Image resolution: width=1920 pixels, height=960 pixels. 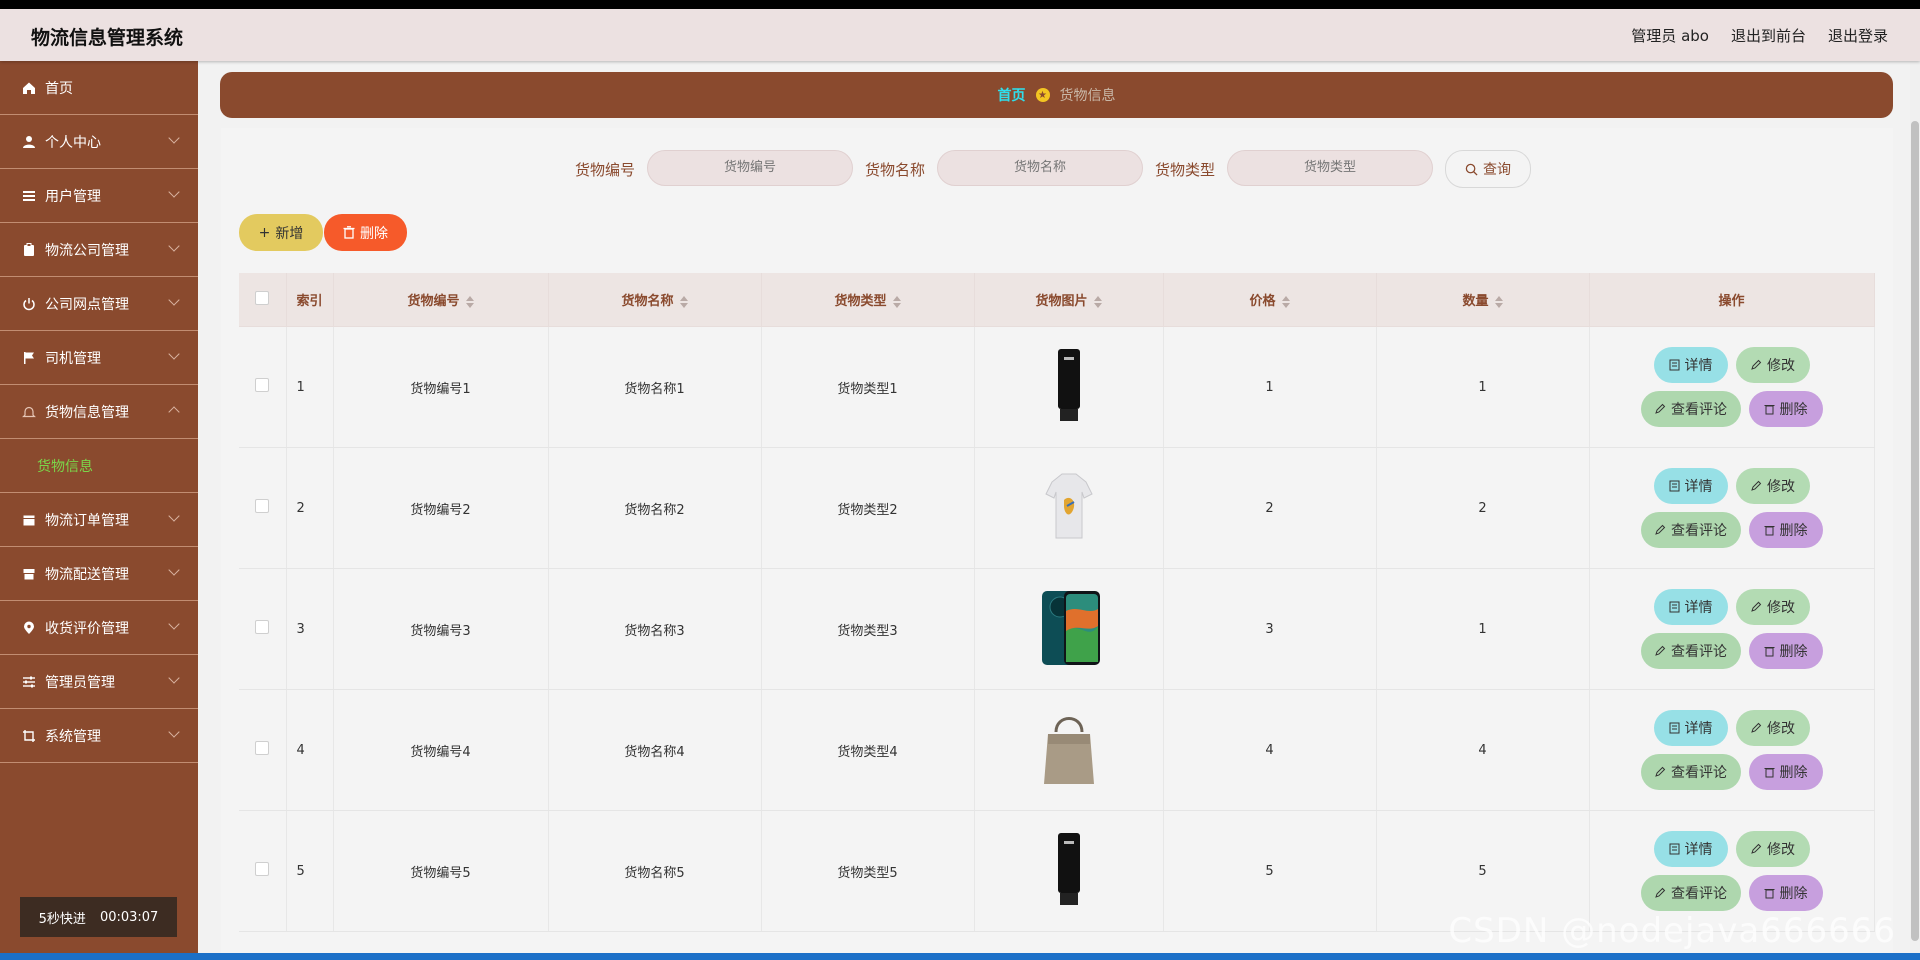 What do you see at coordinates (1858, 35) in the screenshot?
I see `logout-link: 退出登录` at bounding box center [1858, 35].